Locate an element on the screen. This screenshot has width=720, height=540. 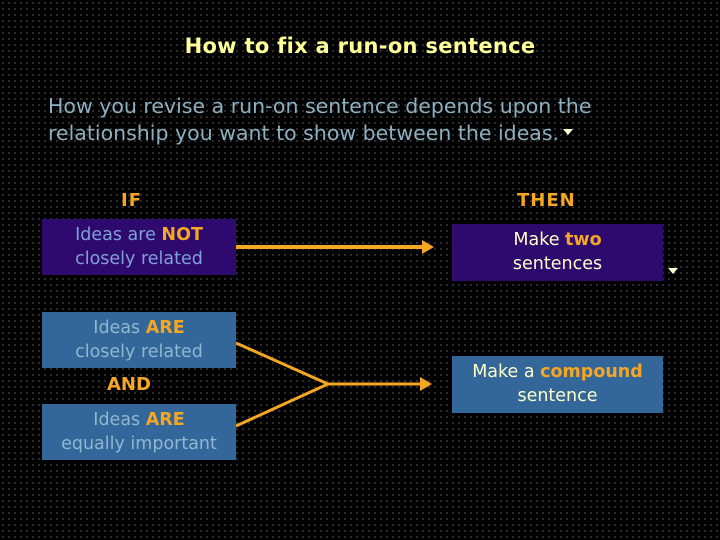
result-text-line2: sentence is located at coordinates (557, 396).